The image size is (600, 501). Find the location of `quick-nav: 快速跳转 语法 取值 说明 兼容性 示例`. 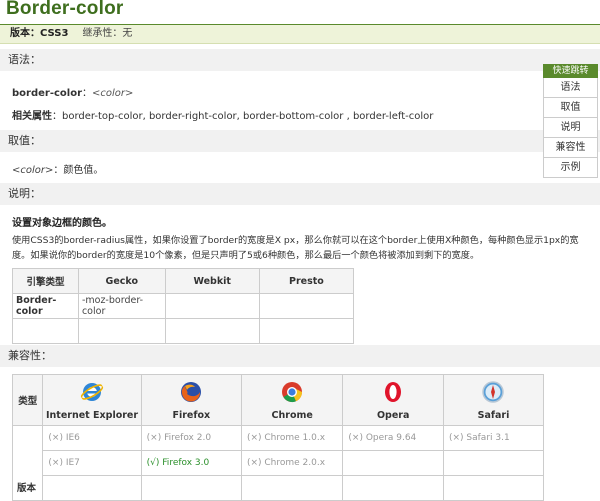

quick-nav: 快速跳转 语法 取值 说明 兼容性 示例 is located at coordinates (570, 121).